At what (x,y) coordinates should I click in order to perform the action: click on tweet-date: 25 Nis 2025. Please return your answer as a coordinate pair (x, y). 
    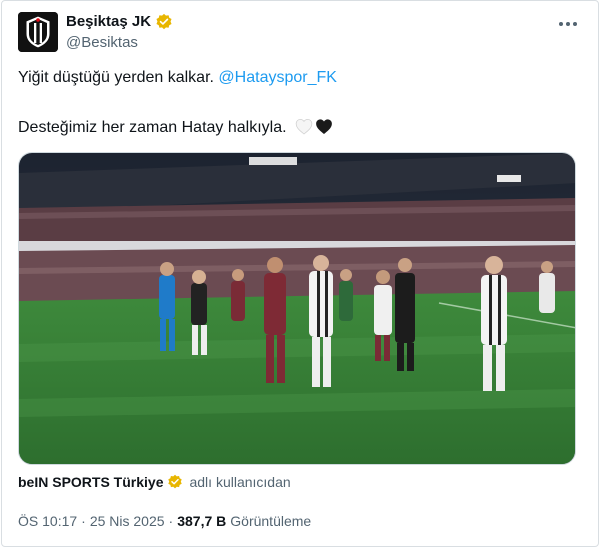
    Looking at the image, I should click on (127, 521).